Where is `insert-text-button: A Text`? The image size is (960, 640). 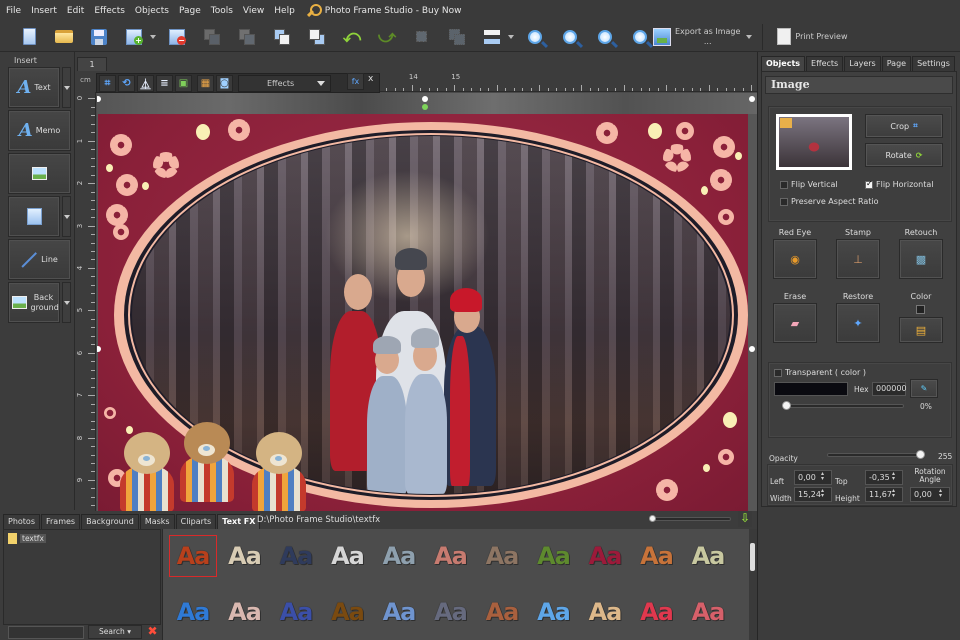 insert-text-button: A Text is located at coordinates (34, 87).